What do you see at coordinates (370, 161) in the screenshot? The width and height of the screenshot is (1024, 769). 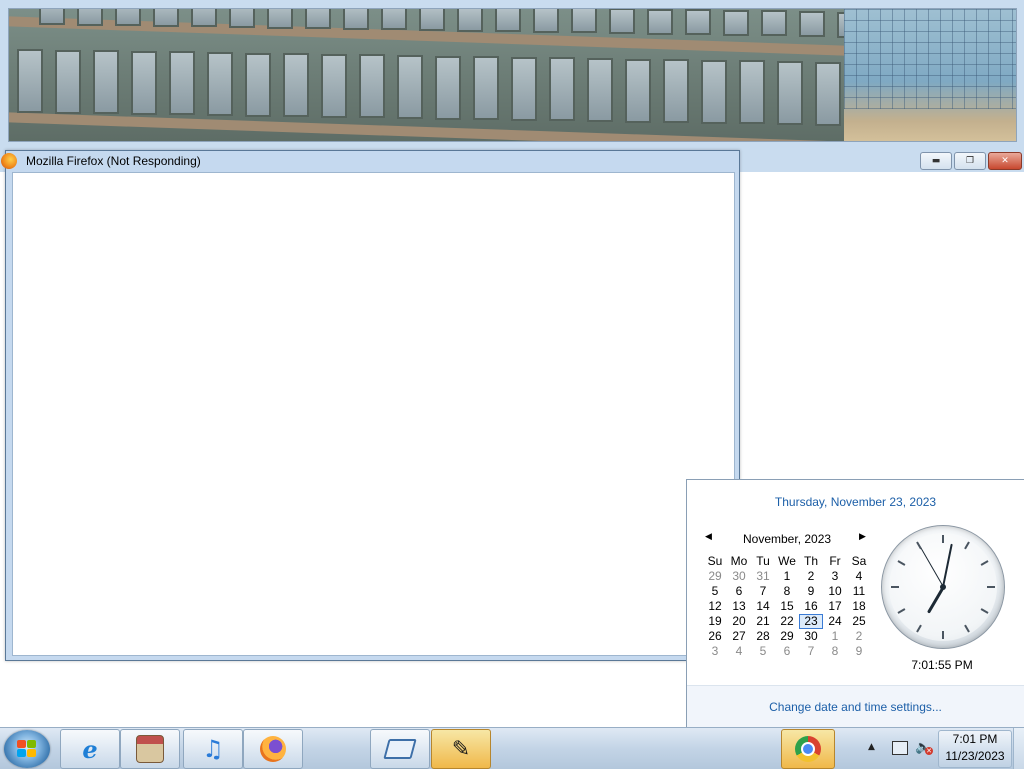 I see `firefox-titlebar: Mozilla Firefox (Not Responding)` at bounding box center [370, 161].